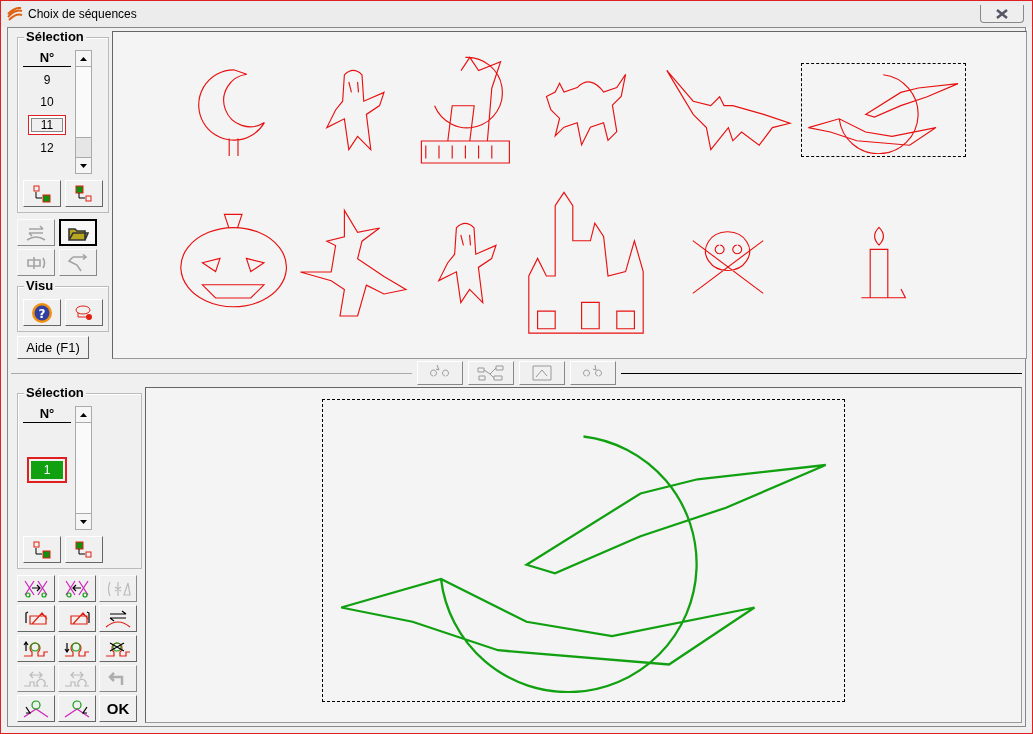 This screenshot has height=734, width=1033. What do you see at coordinates (78, 262) in the screenshot?
I see `path-icon` at bounding box center [78, 262].